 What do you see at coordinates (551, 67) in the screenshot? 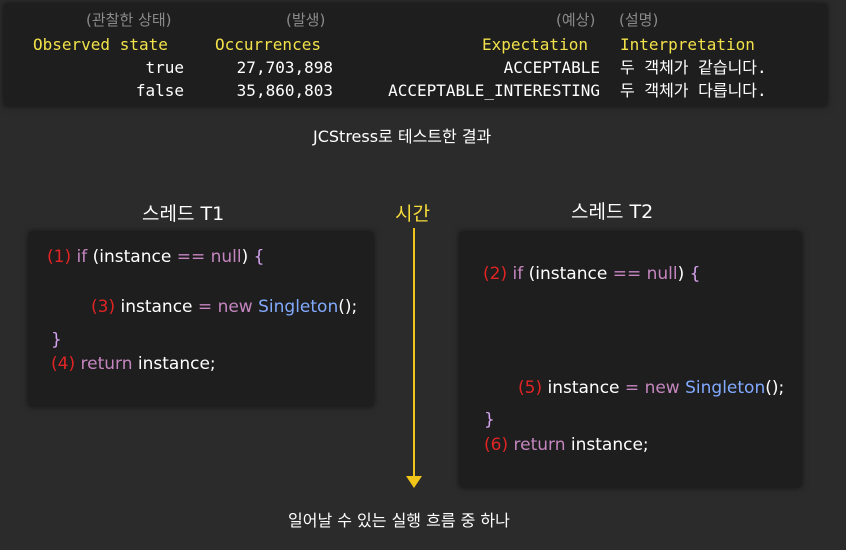
I see `row-1-expectation: ACCEPTABLE` at bounding box center [551, 67].